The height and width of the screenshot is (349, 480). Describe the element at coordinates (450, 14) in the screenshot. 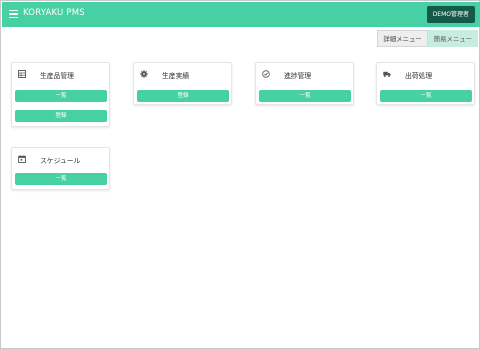

I see `user-button: DEMO管理者` at that location.